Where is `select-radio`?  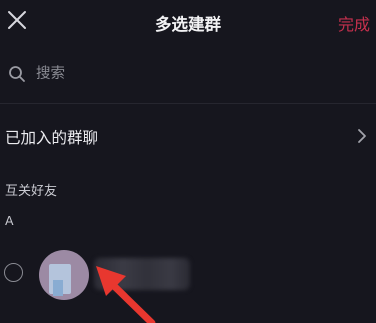 select-radio is located at coordinates (13, 272).